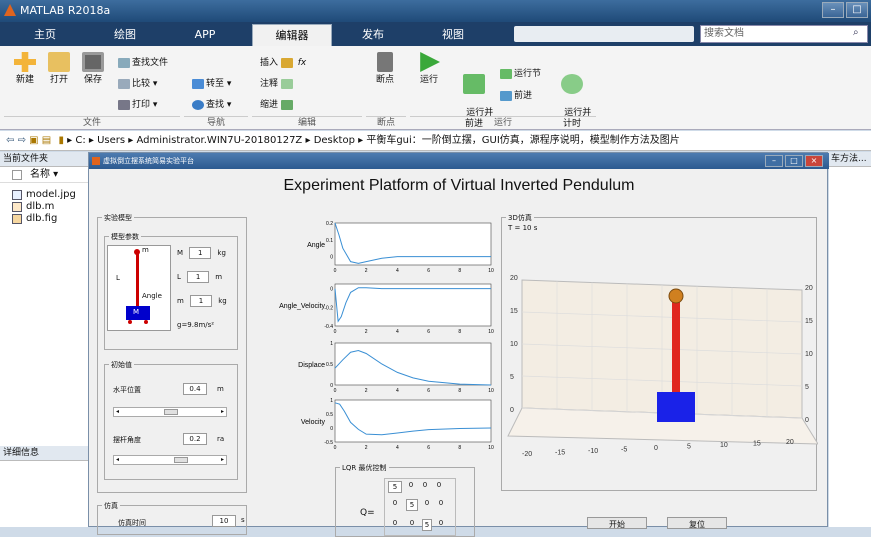 The height and width of the screenshot is (537, 871). What do you see at coordinates (33, 140) in the screenshot?
I see `folder-up-icon: ▣` at bounding box center [33, 140].